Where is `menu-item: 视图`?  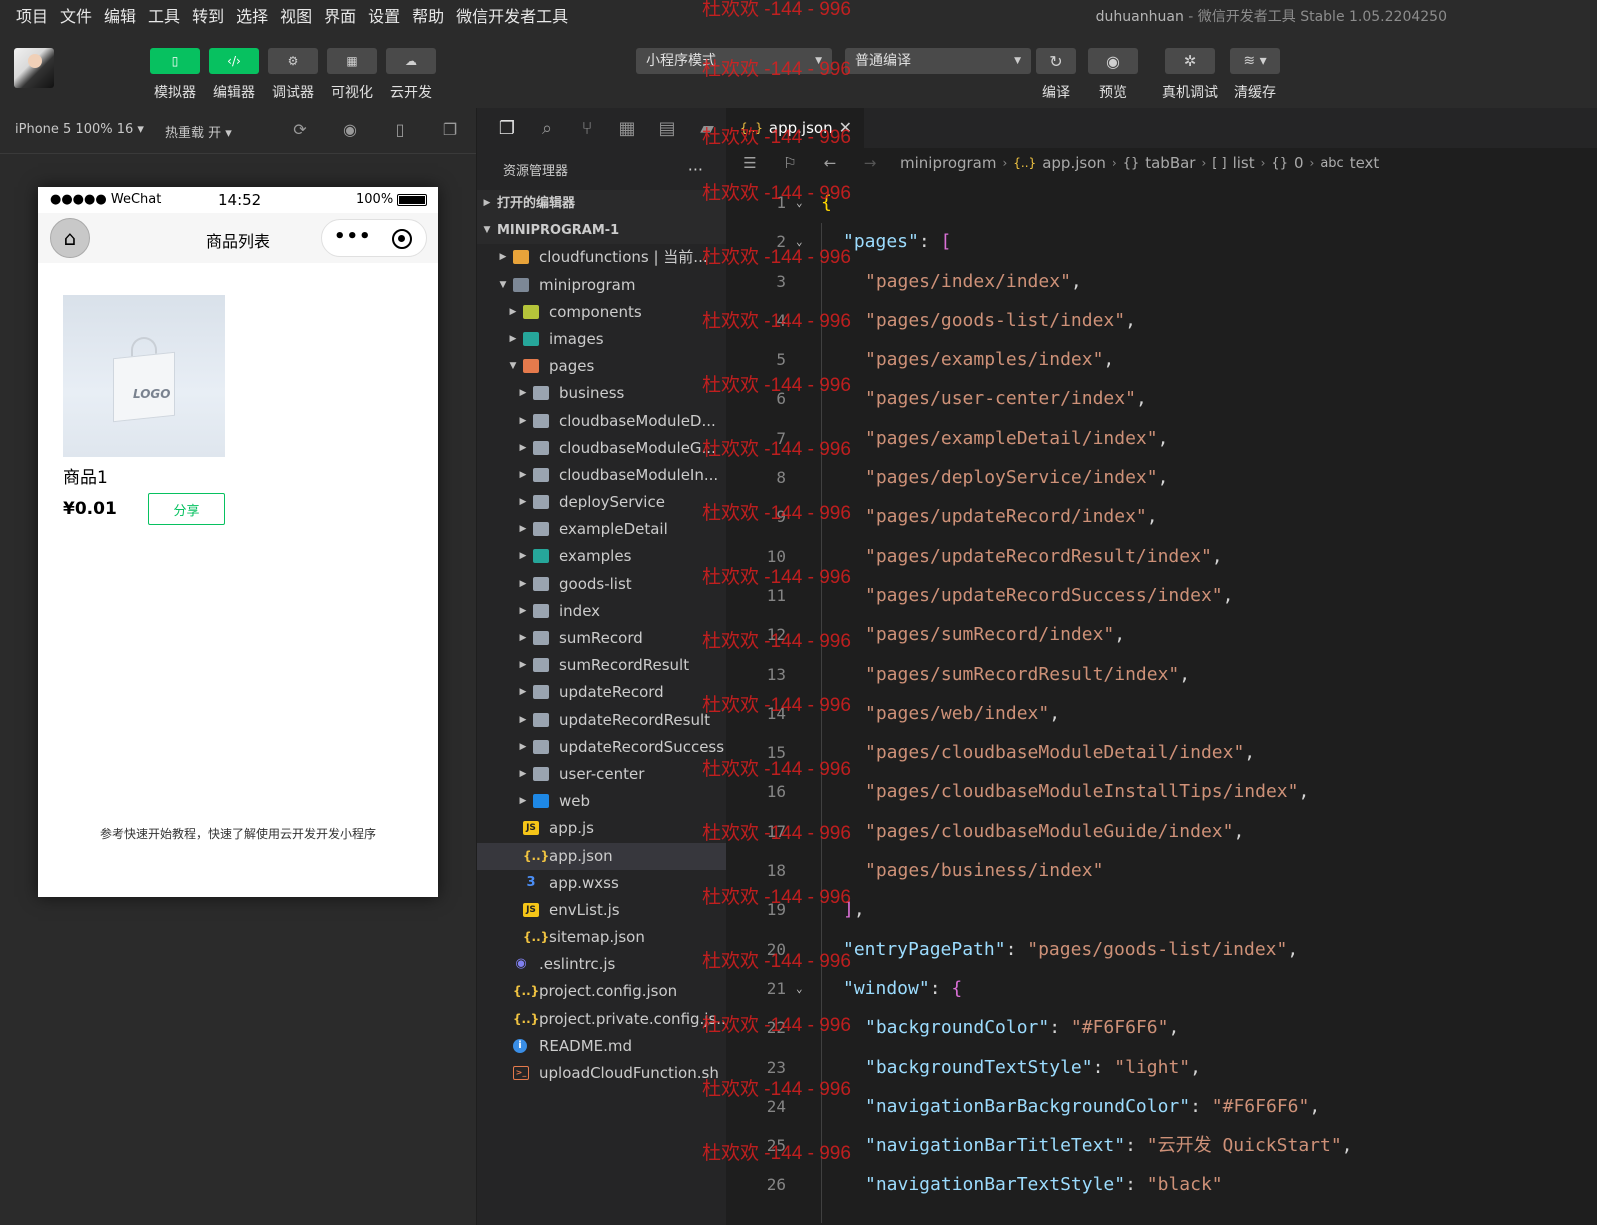
menu-item: 视图 is located at coordinates (296, 15).